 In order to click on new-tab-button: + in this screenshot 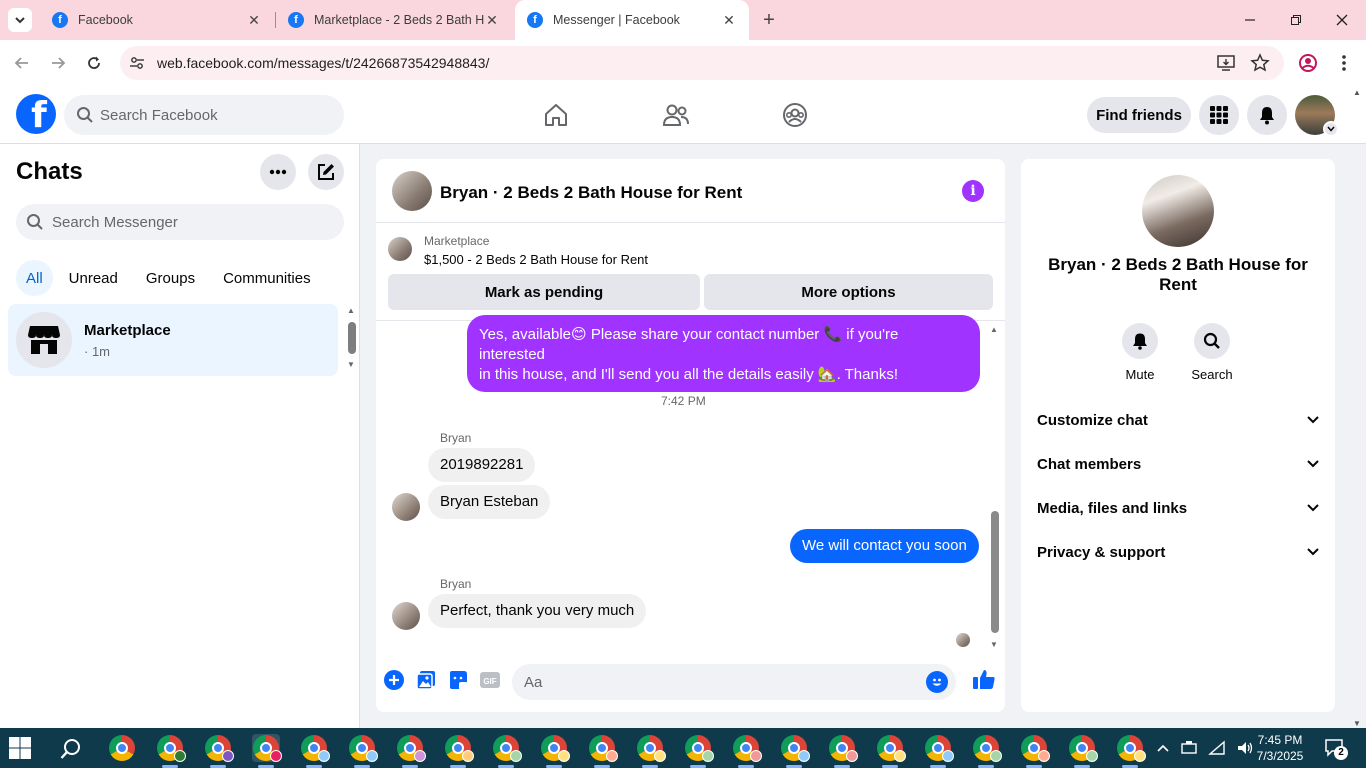, I will do `click(769, 20)`.